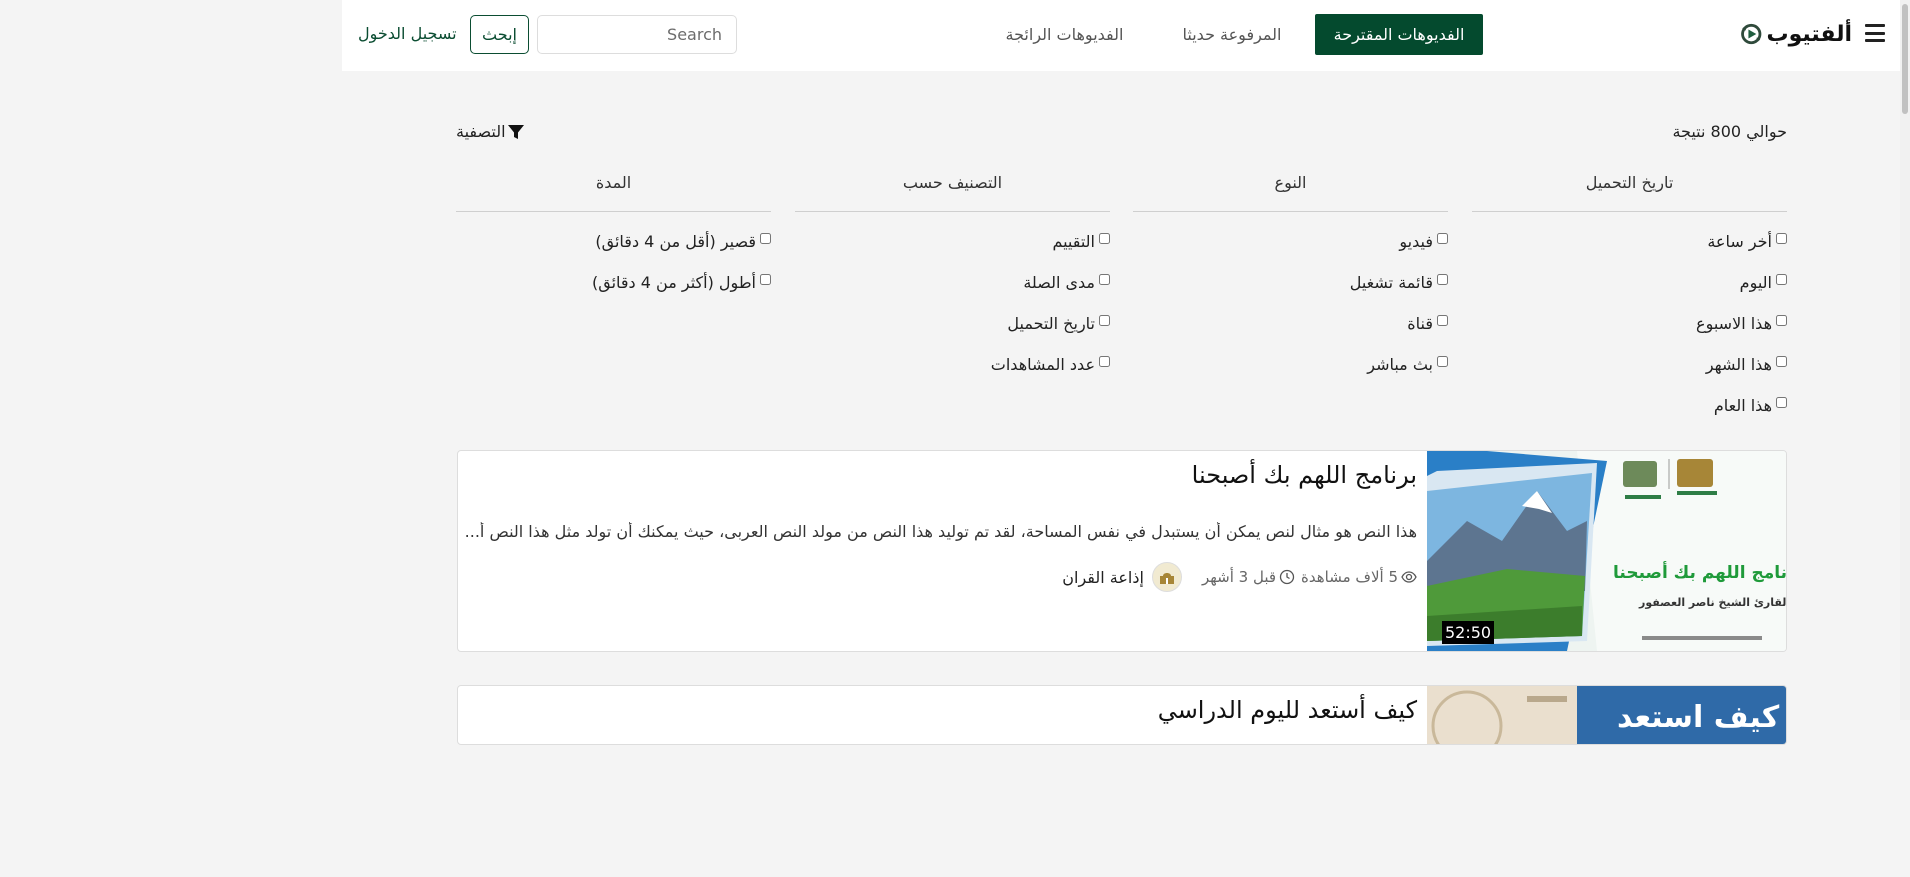 This screenshot has width=1910, height=877. I want to click on video-meta: 5 ألاف مشاهدة قبل 3 أشهر إذاعة القران, so click(1239, 577).